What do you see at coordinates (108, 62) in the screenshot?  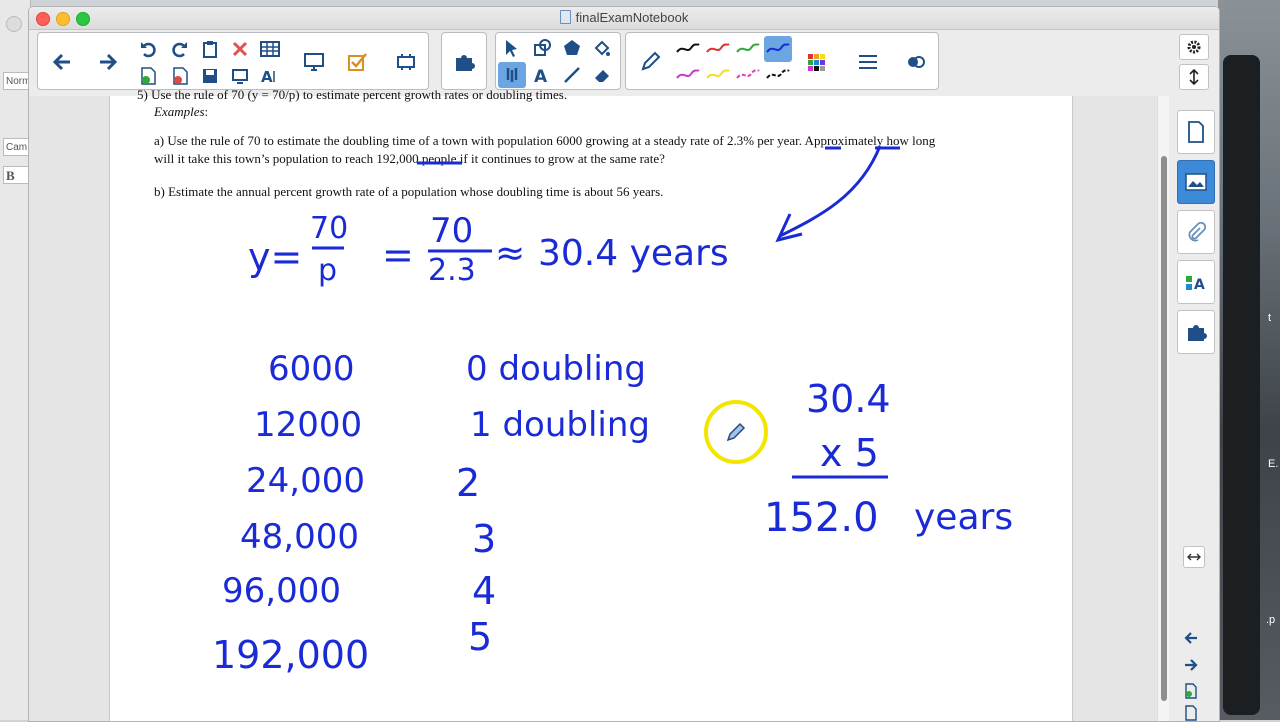 I see `forward-page-button` at bounding box center [108, 62].